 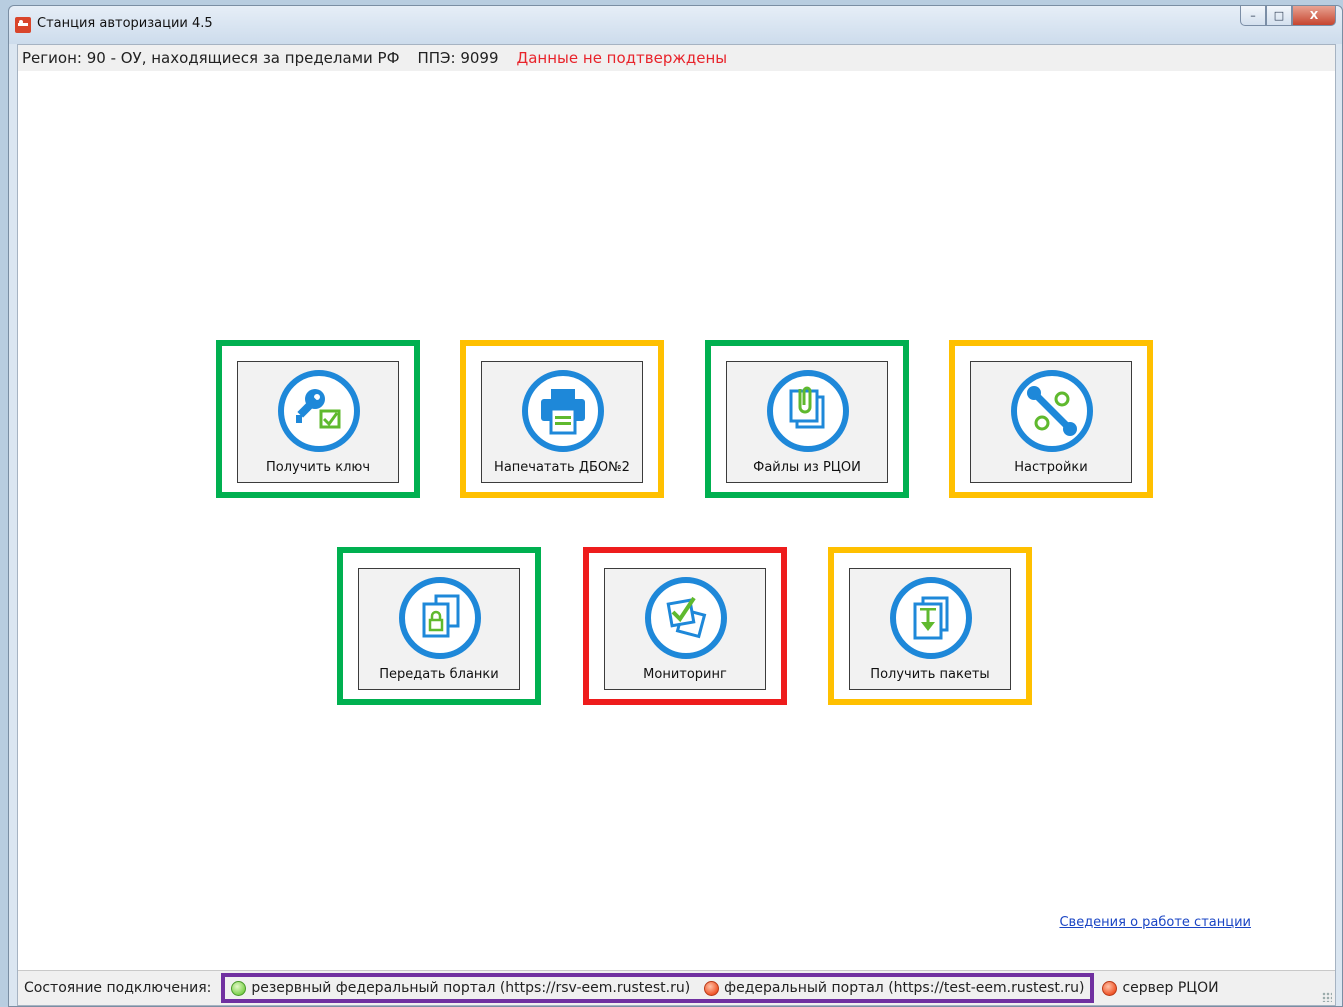 What do you see at coordinates (686, 618) in the screenshot?
I see `monitoring-check-icon` at bounding box center [686, 618].